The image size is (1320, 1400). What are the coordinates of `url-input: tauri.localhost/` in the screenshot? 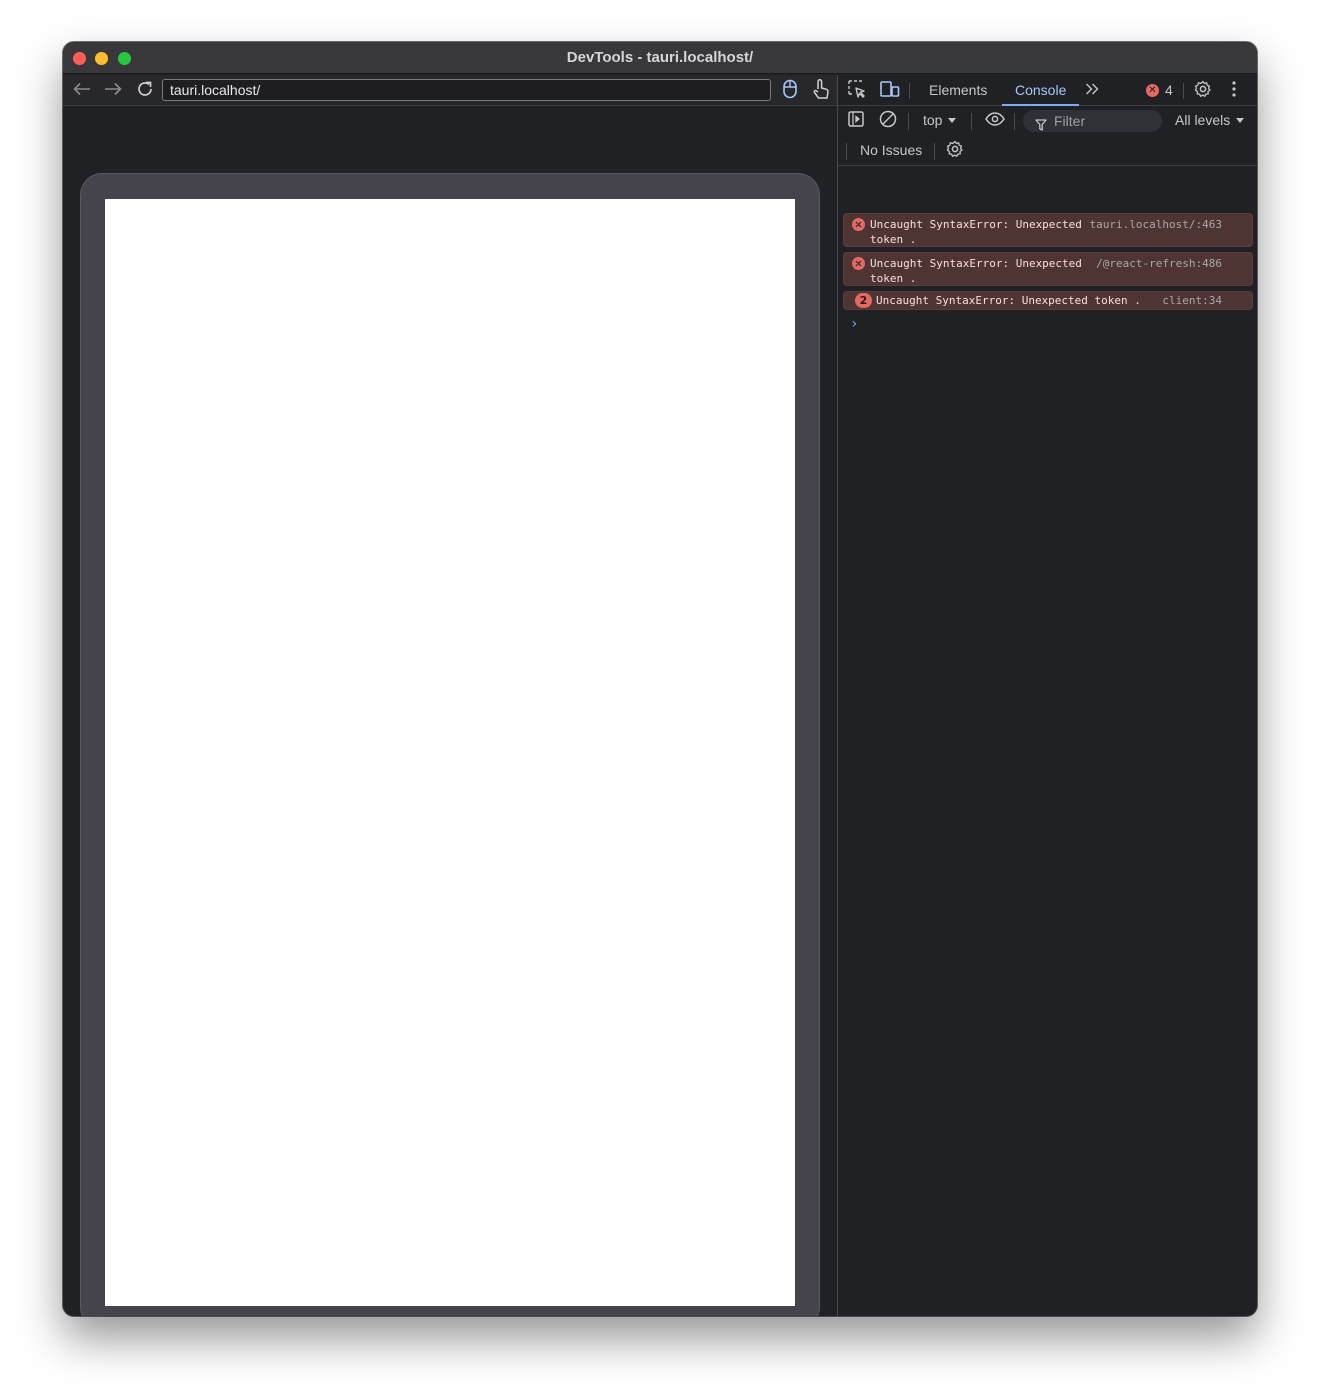 It's located at (466, 90).